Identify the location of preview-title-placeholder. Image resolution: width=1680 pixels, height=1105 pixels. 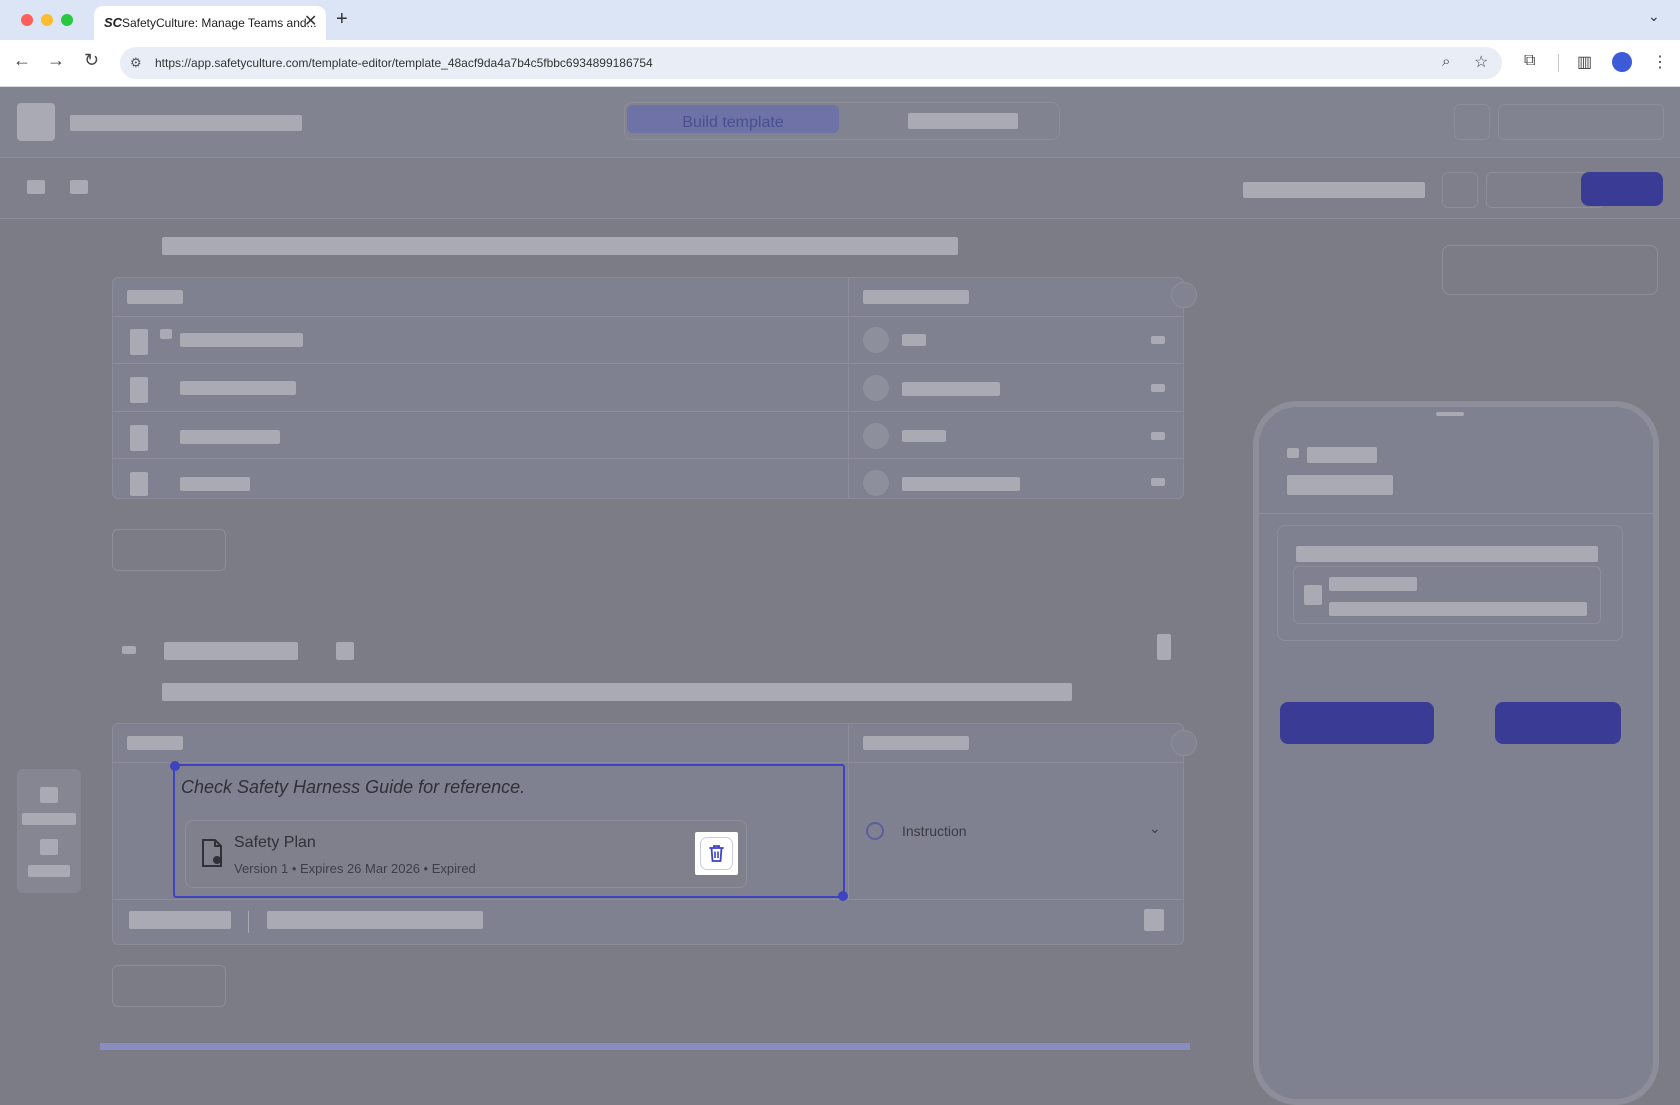
(1342, 455).